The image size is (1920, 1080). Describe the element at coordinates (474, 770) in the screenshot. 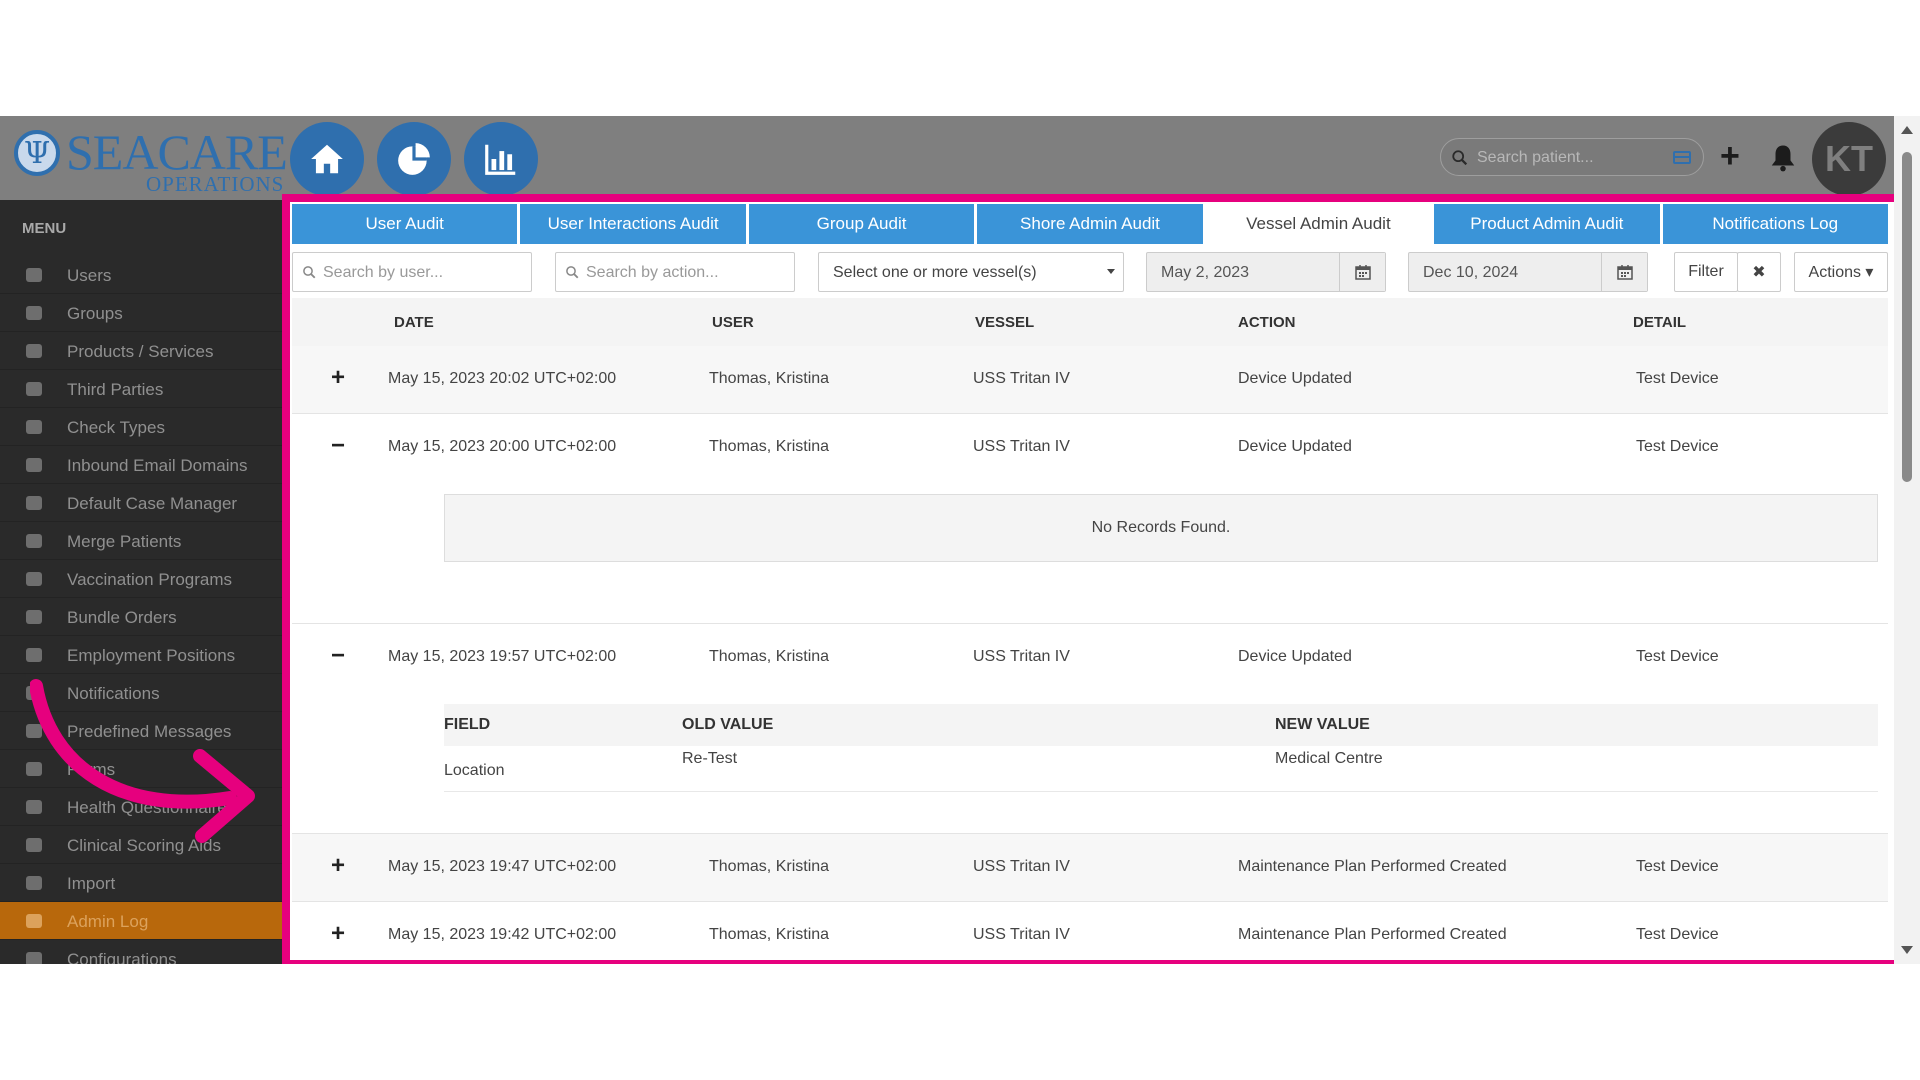

I see `change-field: Location` at that location.